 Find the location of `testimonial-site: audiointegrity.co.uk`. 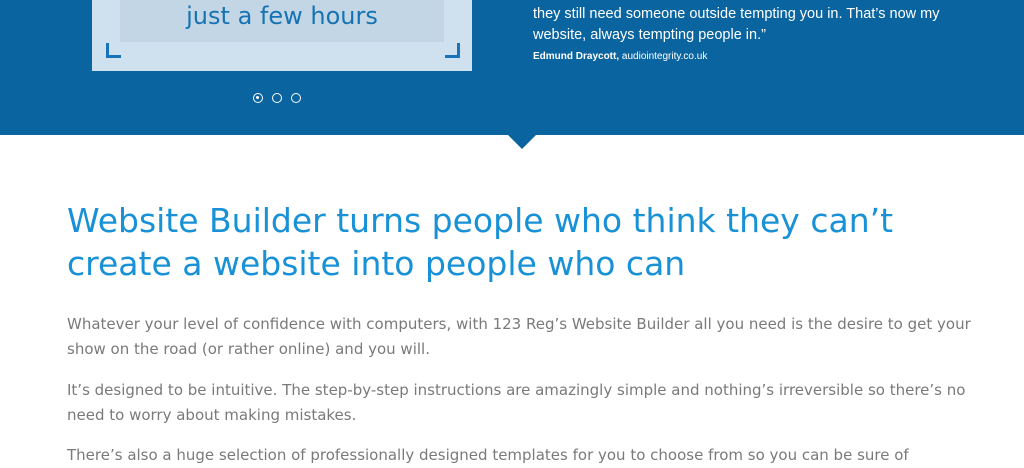

testimonial-site: audiointegrity.co.uk is located at coordinates (664, 56).